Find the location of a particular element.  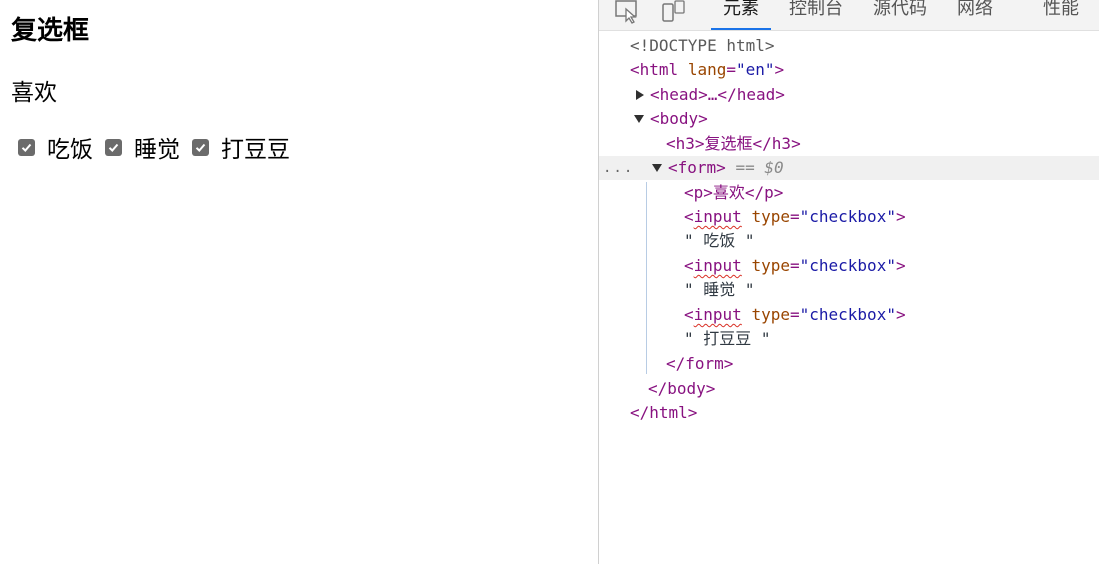

dom-line-body-close: </body> is located at coordinates (849, 389).